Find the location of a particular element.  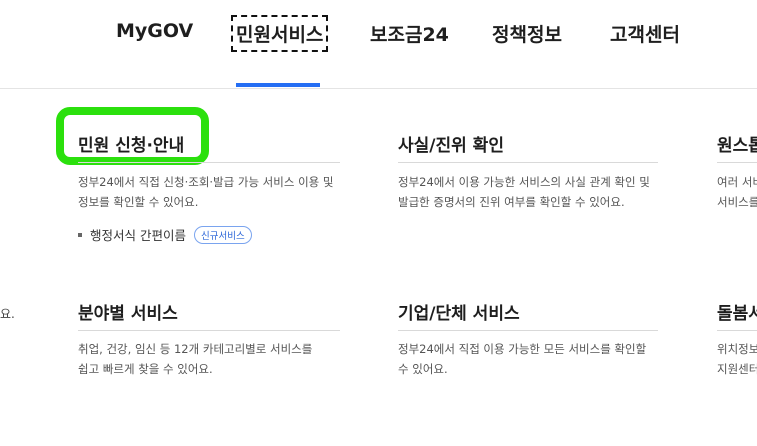

new-service-badge: 신규서비스 is located at coordinates (222, 234).